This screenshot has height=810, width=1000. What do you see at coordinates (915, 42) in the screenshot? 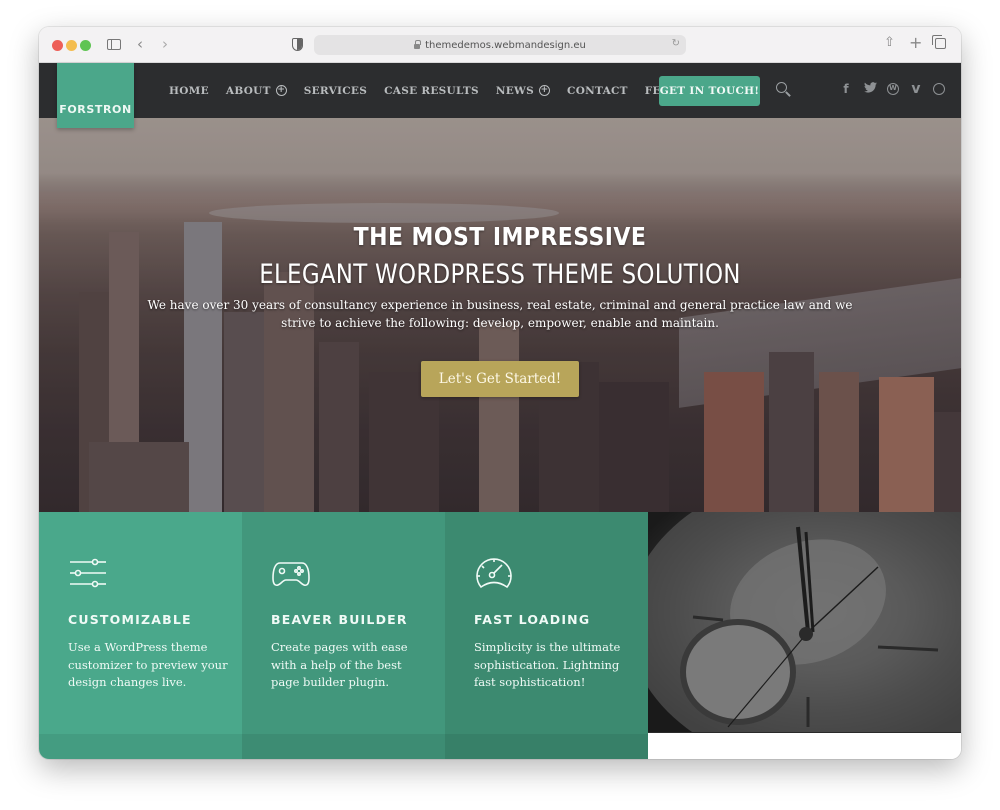
I see `new-tab-plus-icon: +` at bounding box center [915, 42].